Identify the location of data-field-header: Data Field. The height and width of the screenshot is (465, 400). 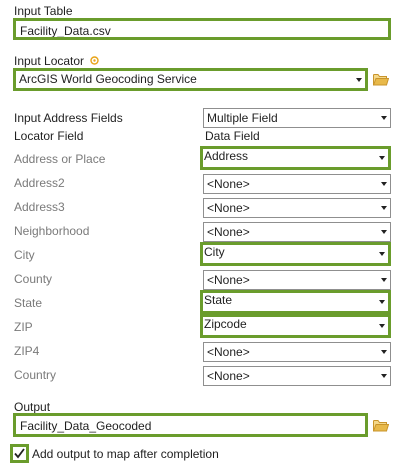
(232, 136).